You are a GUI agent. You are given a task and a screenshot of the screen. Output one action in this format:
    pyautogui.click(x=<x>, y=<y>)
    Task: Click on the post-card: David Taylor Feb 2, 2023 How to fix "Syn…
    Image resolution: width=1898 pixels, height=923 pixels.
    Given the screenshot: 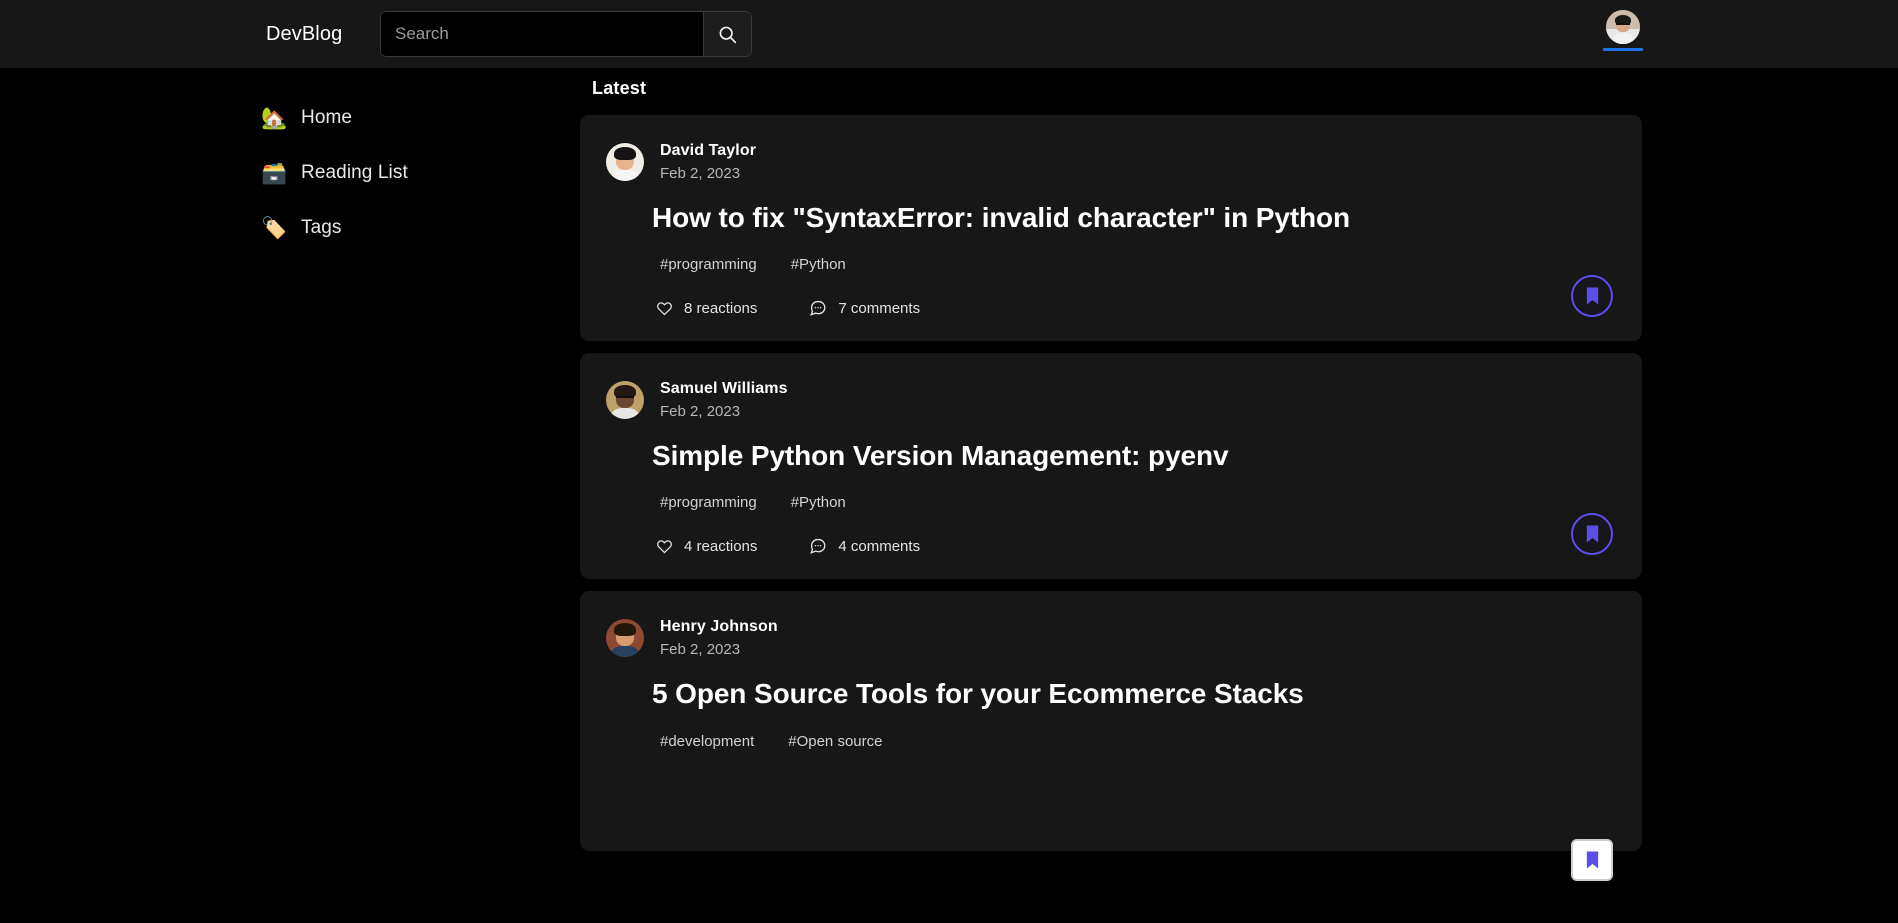 What is the action you would take?
    pyautogui.click(x=1111, y=228)
    